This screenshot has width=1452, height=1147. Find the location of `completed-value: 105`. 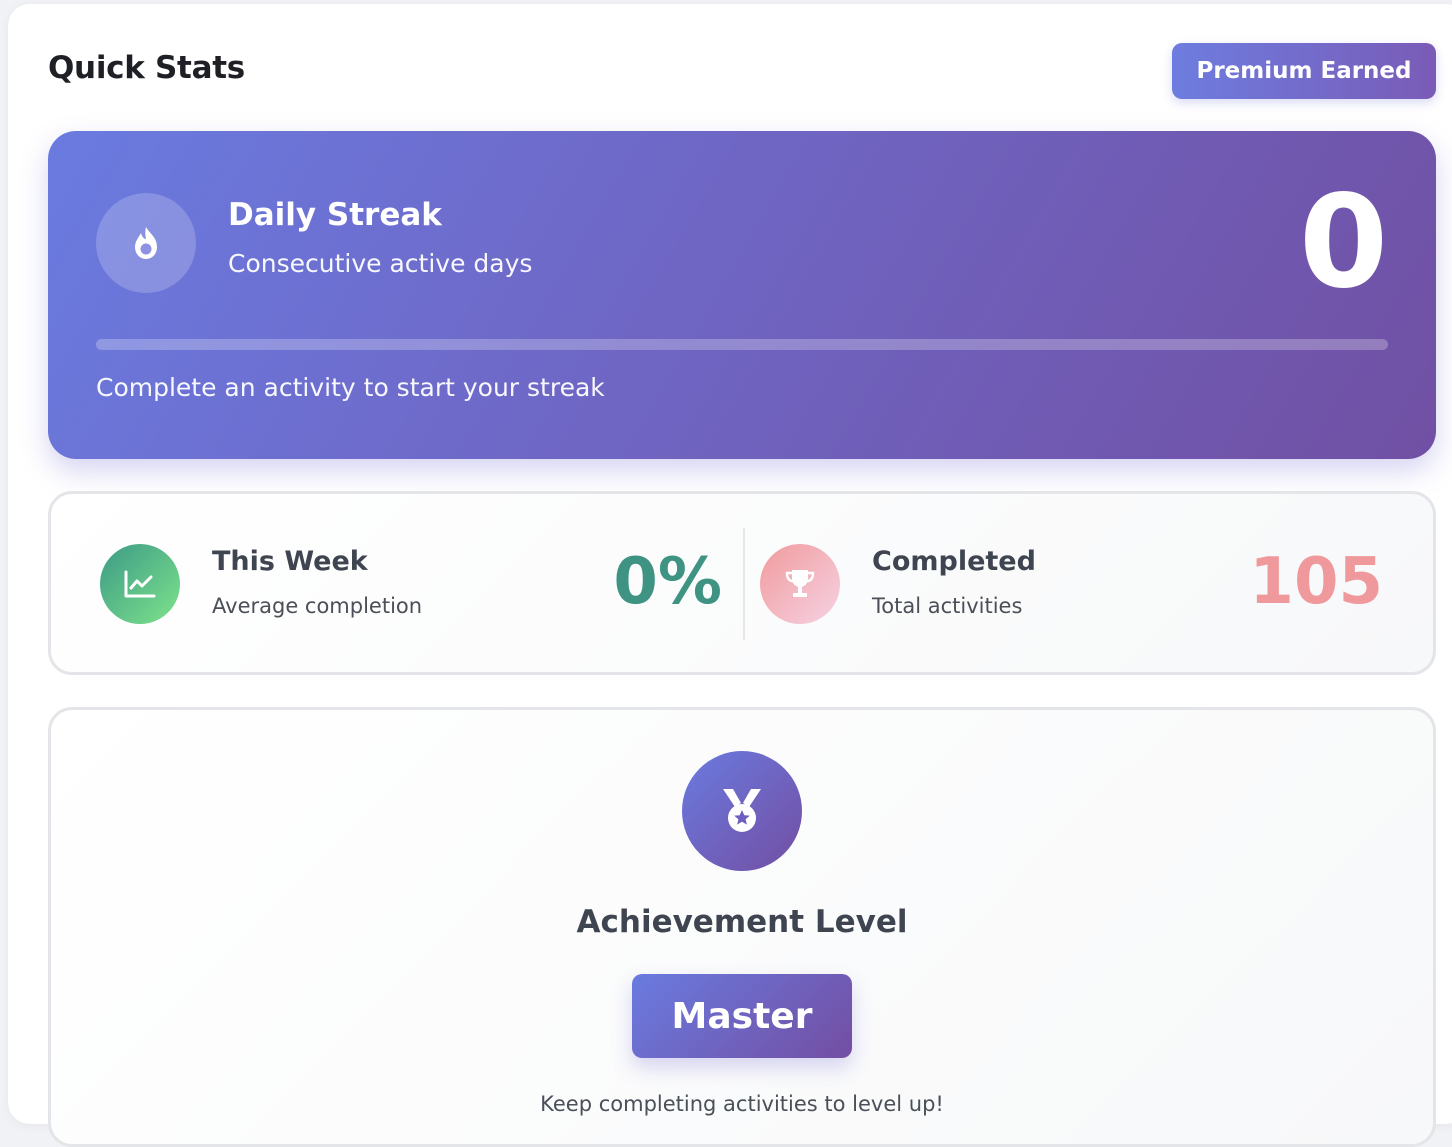

completed-value: 105 is located at coordinates (1316, 582).